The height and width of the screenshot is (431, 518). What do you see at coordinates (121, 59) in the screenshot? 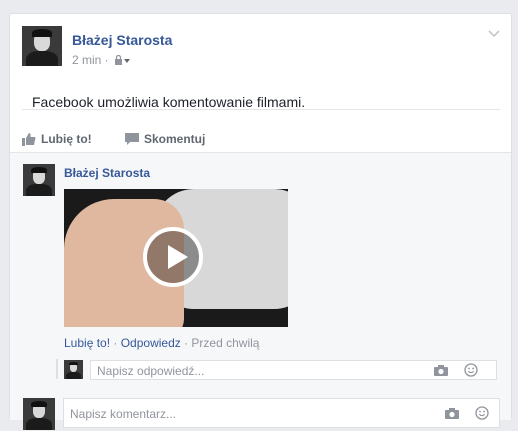
I see `privacy-lock-icon` at bounding box center [121, 59].